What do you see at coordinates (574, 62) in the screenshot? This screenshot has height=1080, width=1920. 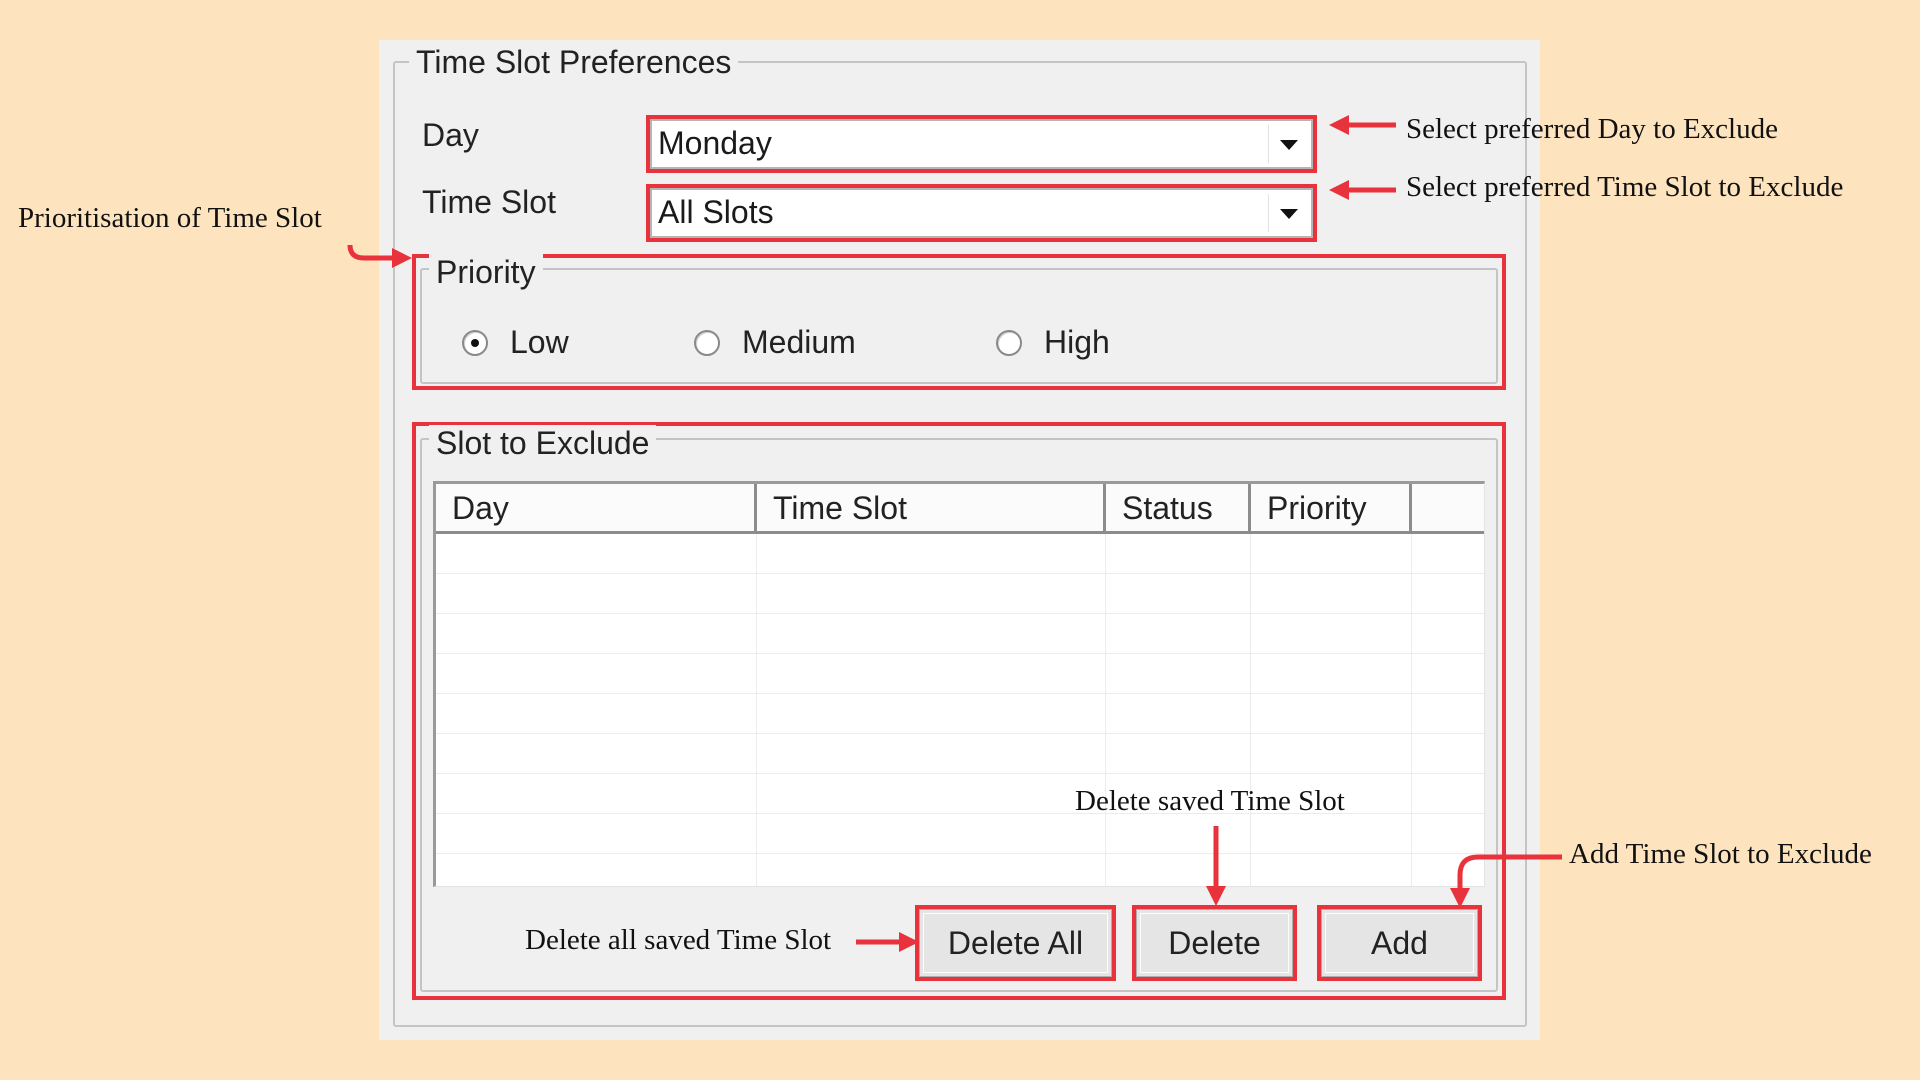 I see `time-slot-preferences-title: Time Slot Preferences` at bounding box center [574, 62].